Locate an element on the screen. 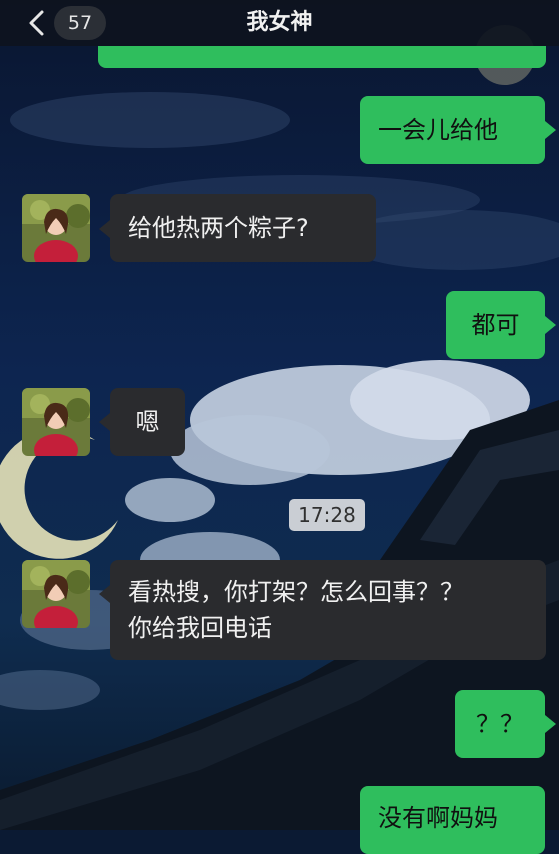 Image resolution: width=559 pixels, height=854 pixels. chat-title: 我女神 is located at coordinates (279, 23).